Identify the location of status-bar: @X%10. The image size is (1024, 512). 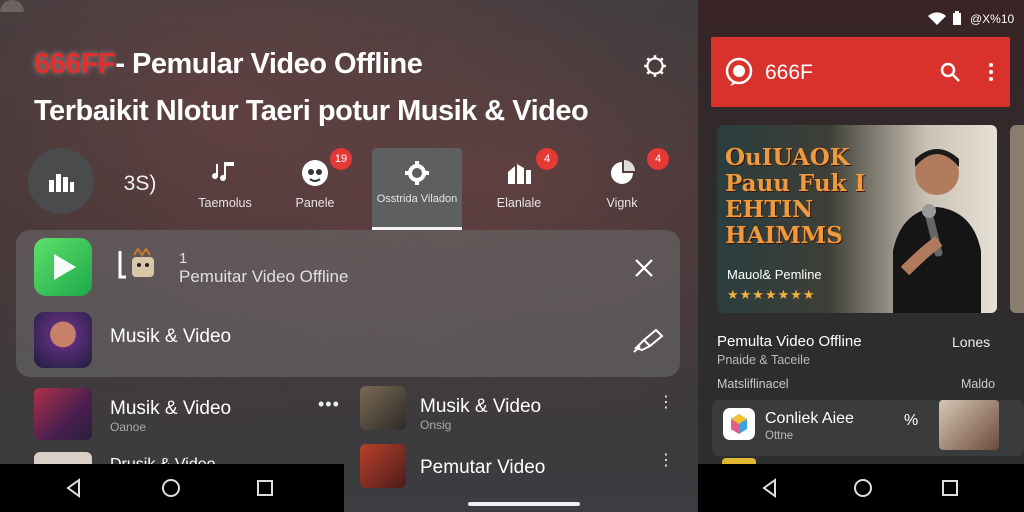
(861, 18).